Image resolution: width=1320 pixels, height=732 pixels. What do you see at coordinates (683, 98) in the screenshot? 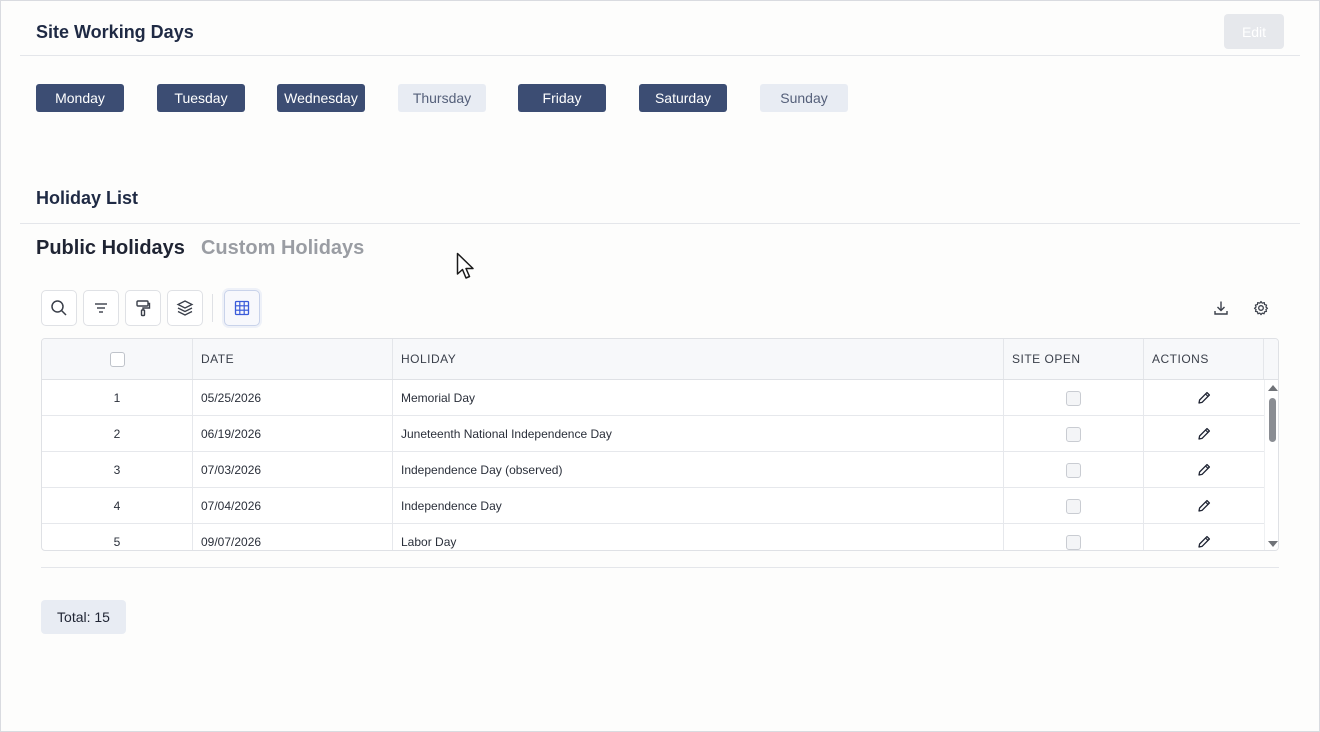
I see `day-saturday: Saturday` at bounding box center [683, 98].